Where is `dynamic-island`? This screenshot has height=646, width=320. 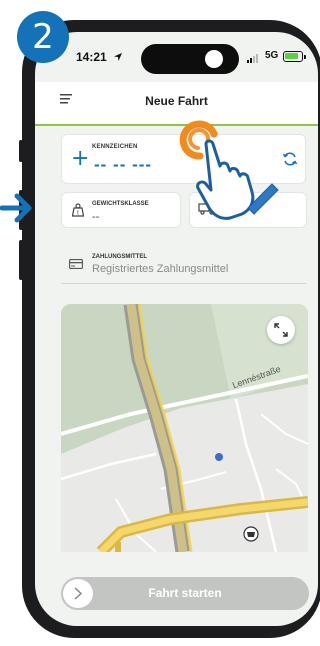 dynamic-island is located at coordinates (190, 59).